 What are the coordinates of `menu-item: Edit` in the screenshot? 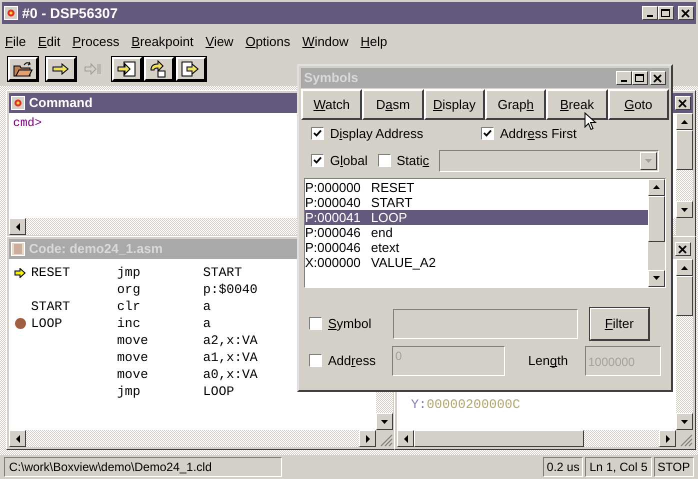 It's located at (49, 42).